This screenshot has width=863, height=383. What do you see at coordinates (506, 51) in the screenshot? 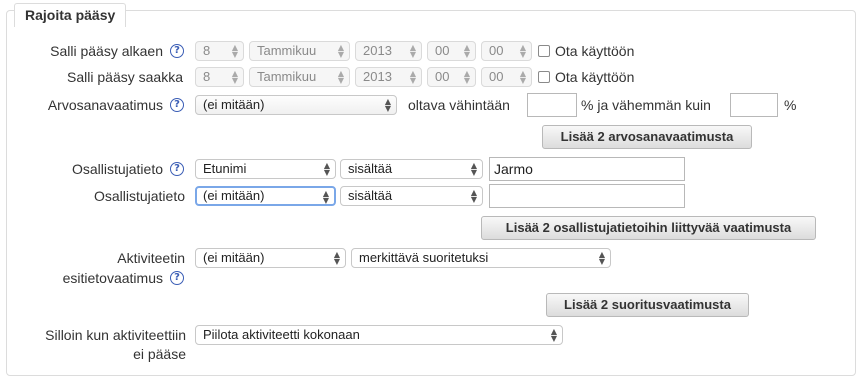
I see `from-minute-select: 00 ▲ ▼` at bounding box center [506, 51].